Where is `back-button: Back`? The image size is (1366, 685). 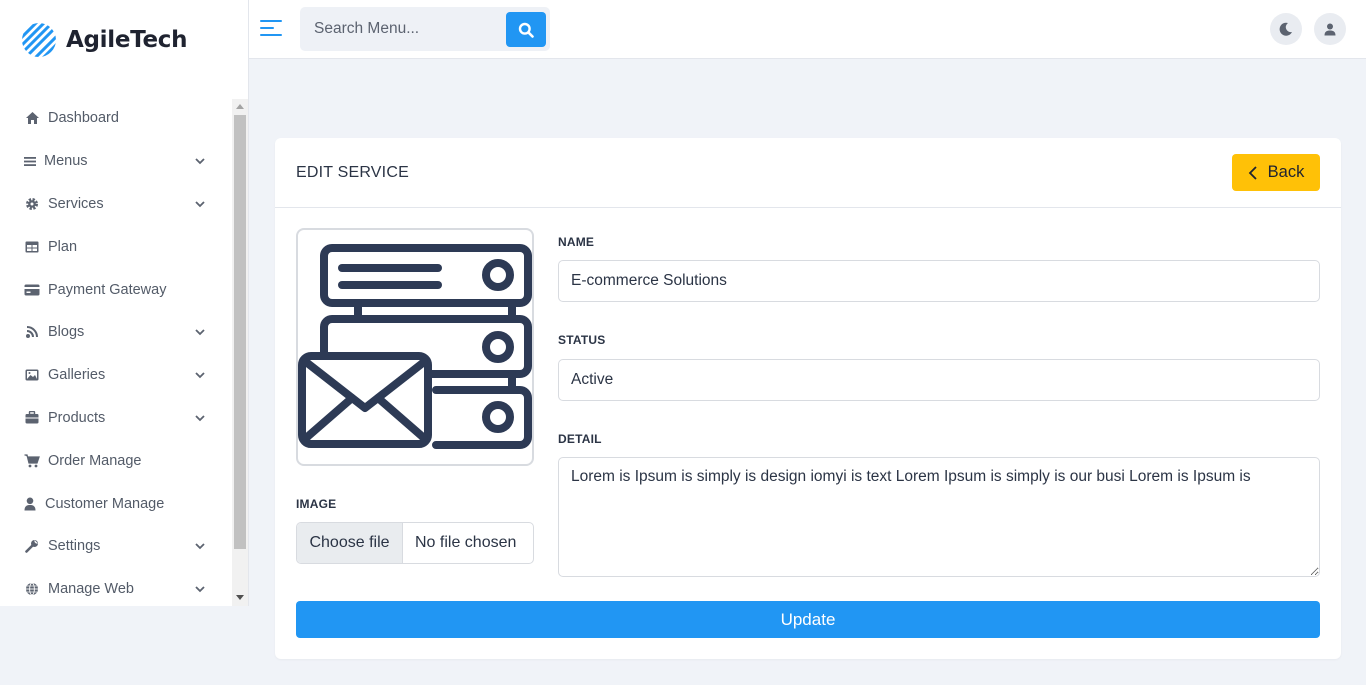 back-button: Back is located at coordinates (1276, 172).